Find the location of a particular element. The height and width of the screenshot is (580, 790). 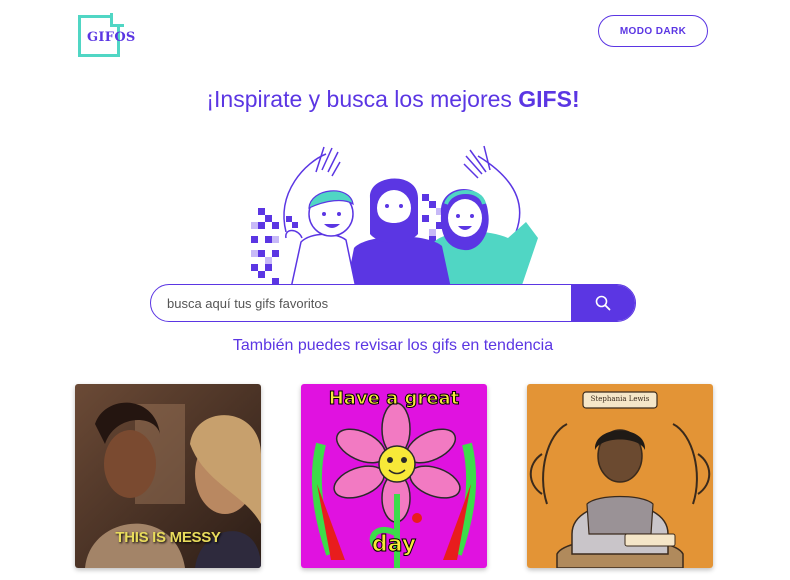

gif-card-have-a-great-day: Have a great day is located at coordinates (394, 476).